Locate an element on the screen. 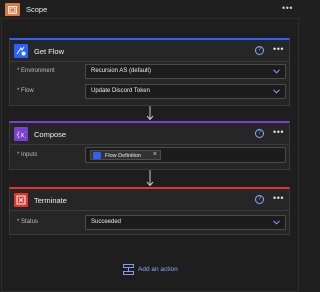 The height and width of the screenshot is (292, 320). token-remove-icon: × is located at coordinates (155, 154).